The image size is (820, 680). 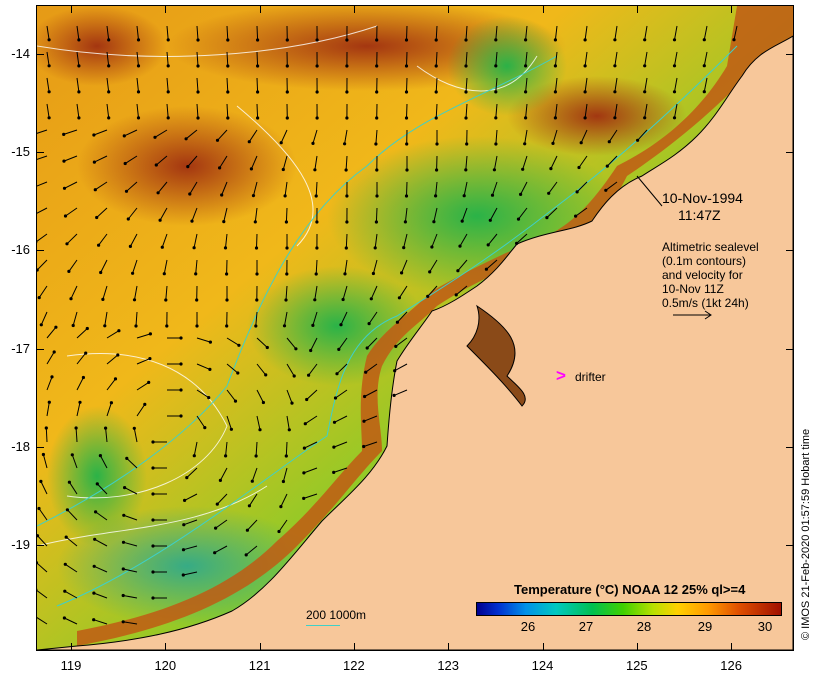 What do you see at coordinates (20, 53) in the screenshot?
I see `y-tick-label: -14` at bounding box center [20, 53].